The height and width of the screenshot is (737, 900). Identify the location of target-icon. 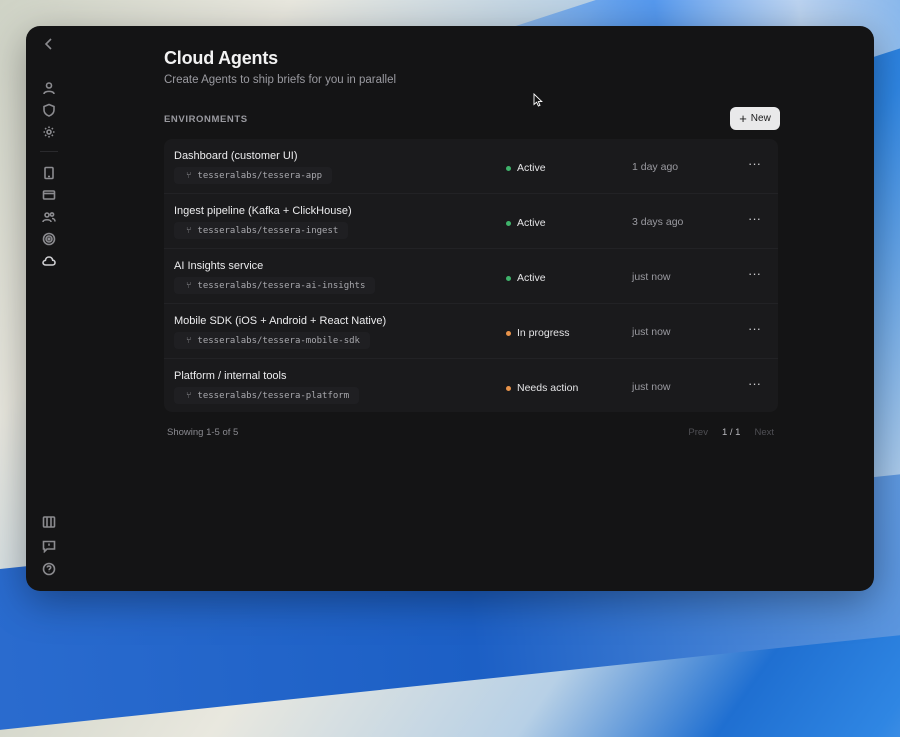
(49, 239).